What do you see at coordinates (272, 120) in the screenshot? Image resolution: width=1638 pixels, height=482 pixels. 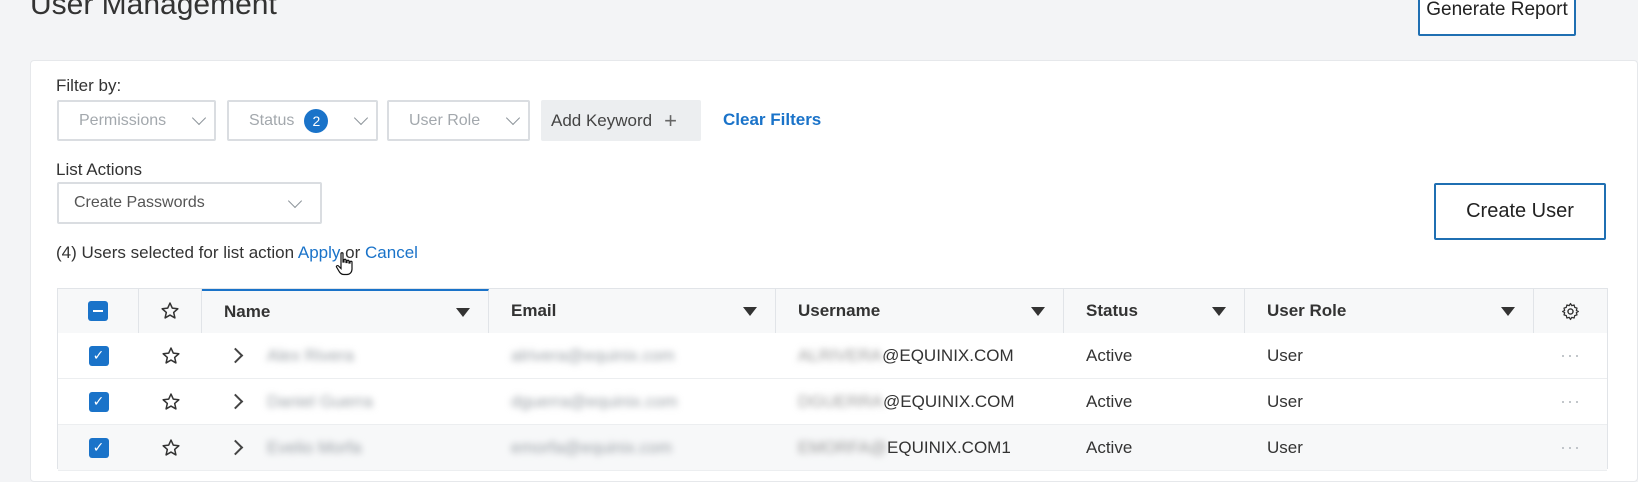 I see `status-filter-label: Status` at bounding box center [272, 120].